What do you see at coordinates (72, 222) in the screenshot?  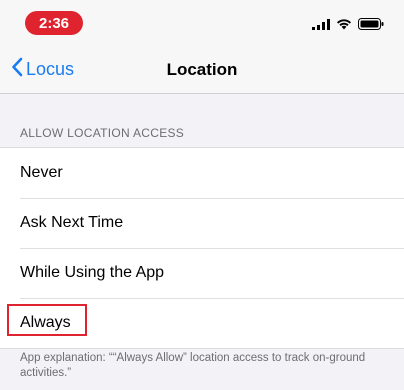 I see `option-label: Ask Next Time` at bounding box center [72, 222].